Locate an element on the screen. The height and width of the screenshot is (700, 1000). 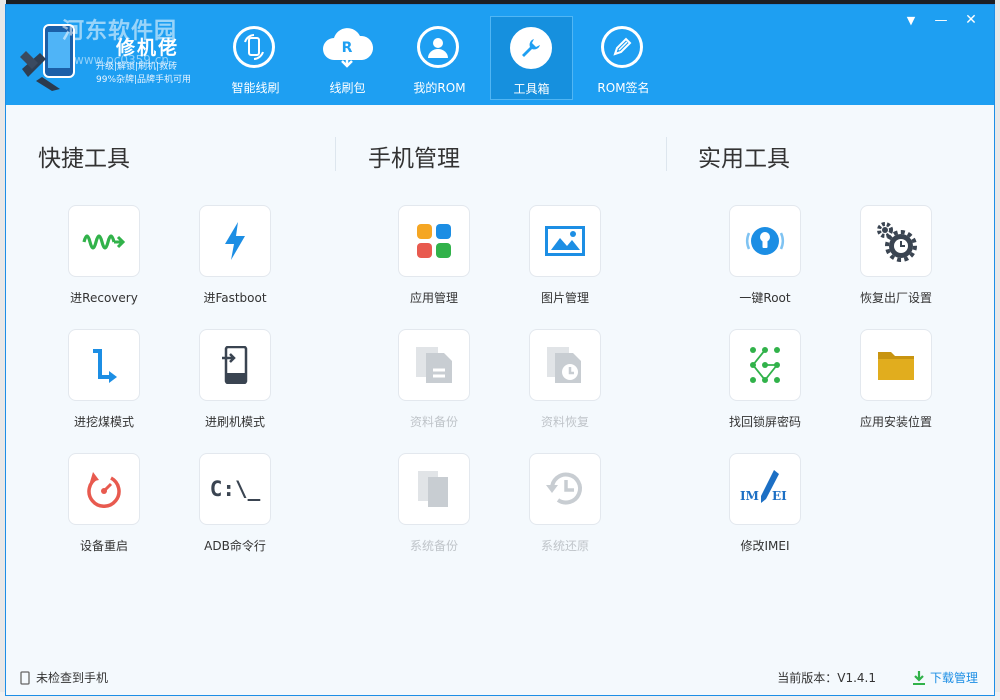
minimize-button: — is located at coordinates (941, 20).